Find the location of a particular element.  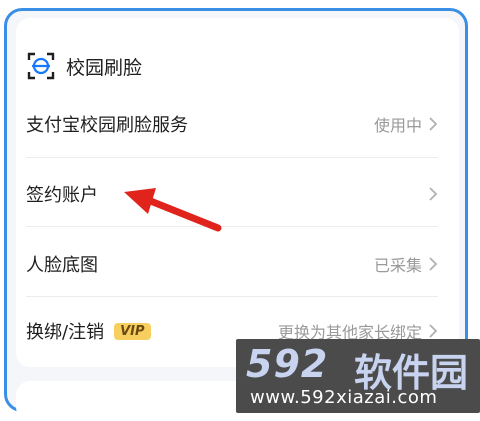

section-header: 校园刷脸 is located at coordinates (84, 66).